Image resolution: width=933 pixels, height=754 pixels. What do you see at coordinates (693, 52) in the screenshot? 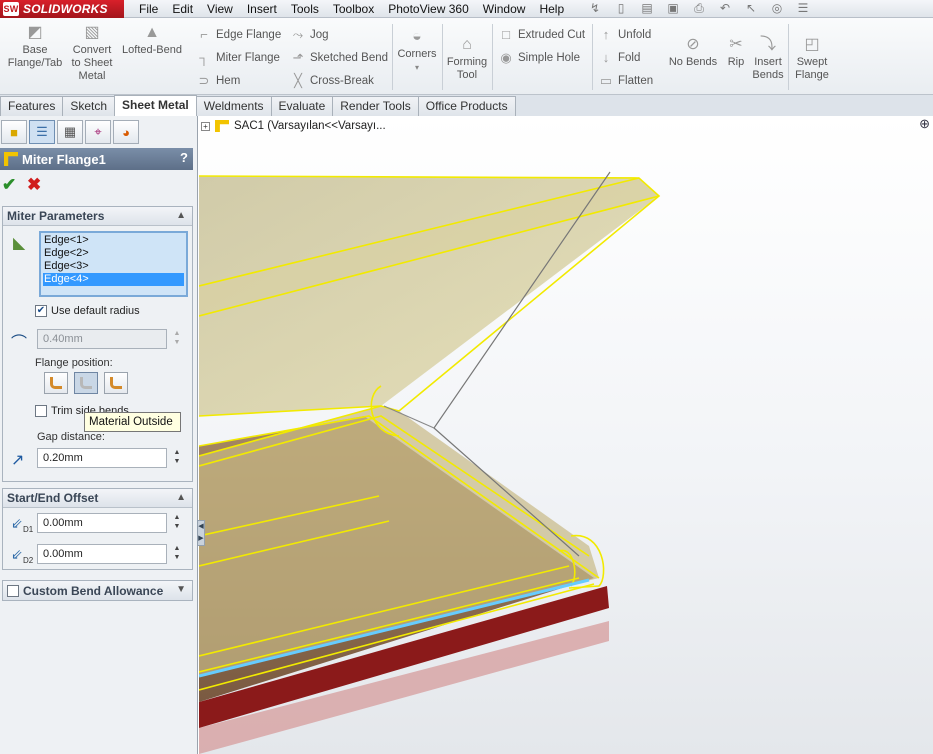
I see `no-bends-button: ⊘ No Bends` at bounding box center [693, 52].